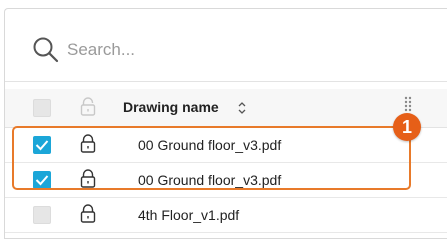 The width and height of the screenshot is (447, 240). Describe the element at coordinates (42, 108) in the screenshot. I see `select-all-checkbox` at that location.